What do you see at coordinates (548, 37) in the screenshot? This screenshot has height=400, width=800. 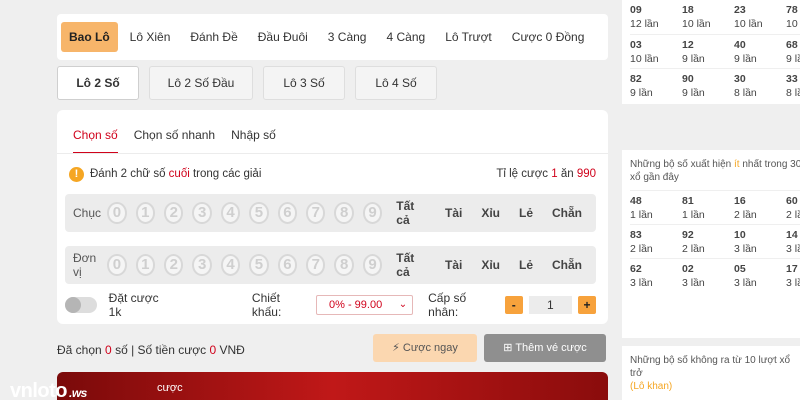 I see `tab-cuoc-0-dong: Cược 0 Đồng` at bounding box center [548, 37].